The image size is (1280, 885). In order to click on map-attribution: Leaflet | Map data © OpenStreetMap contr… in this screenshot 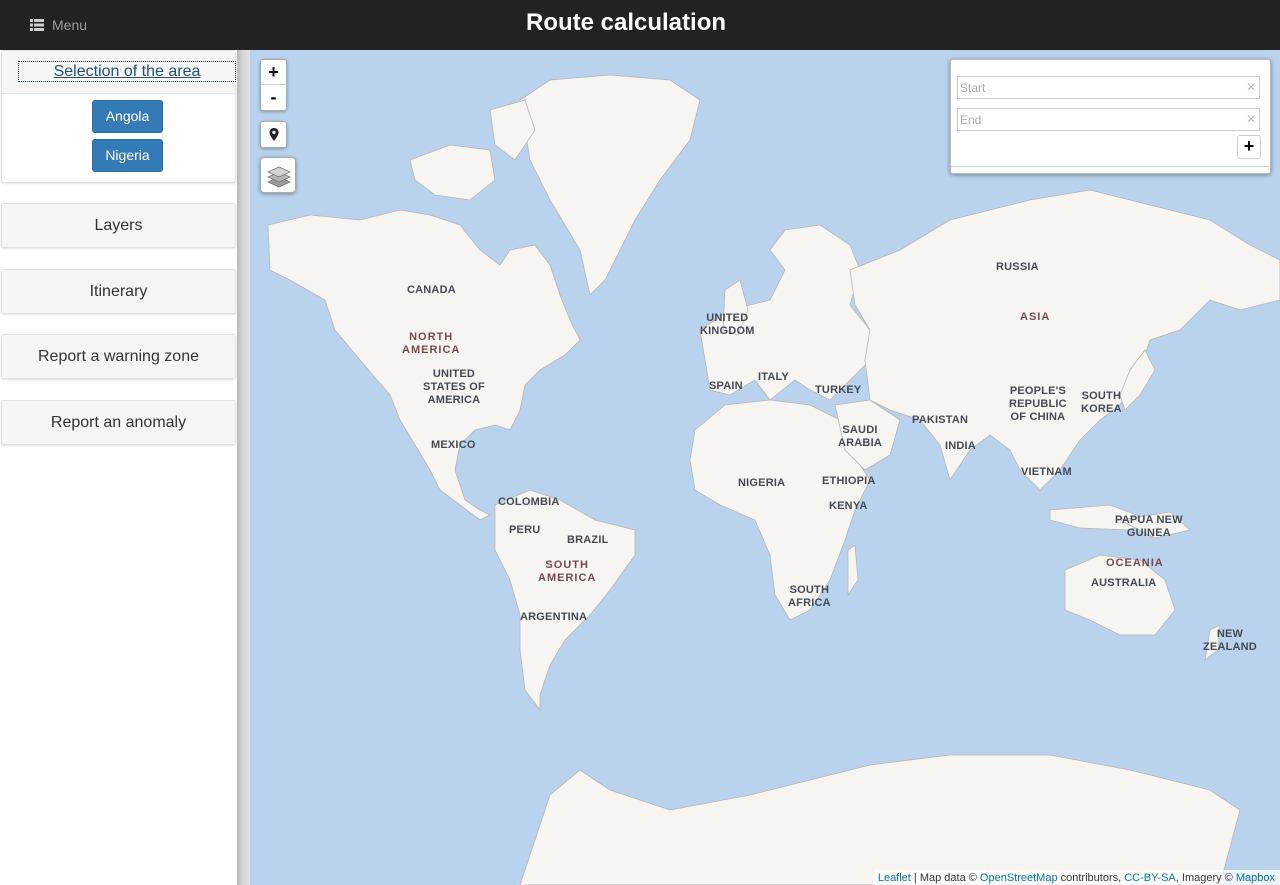, I will do `click(1076, 877)`.